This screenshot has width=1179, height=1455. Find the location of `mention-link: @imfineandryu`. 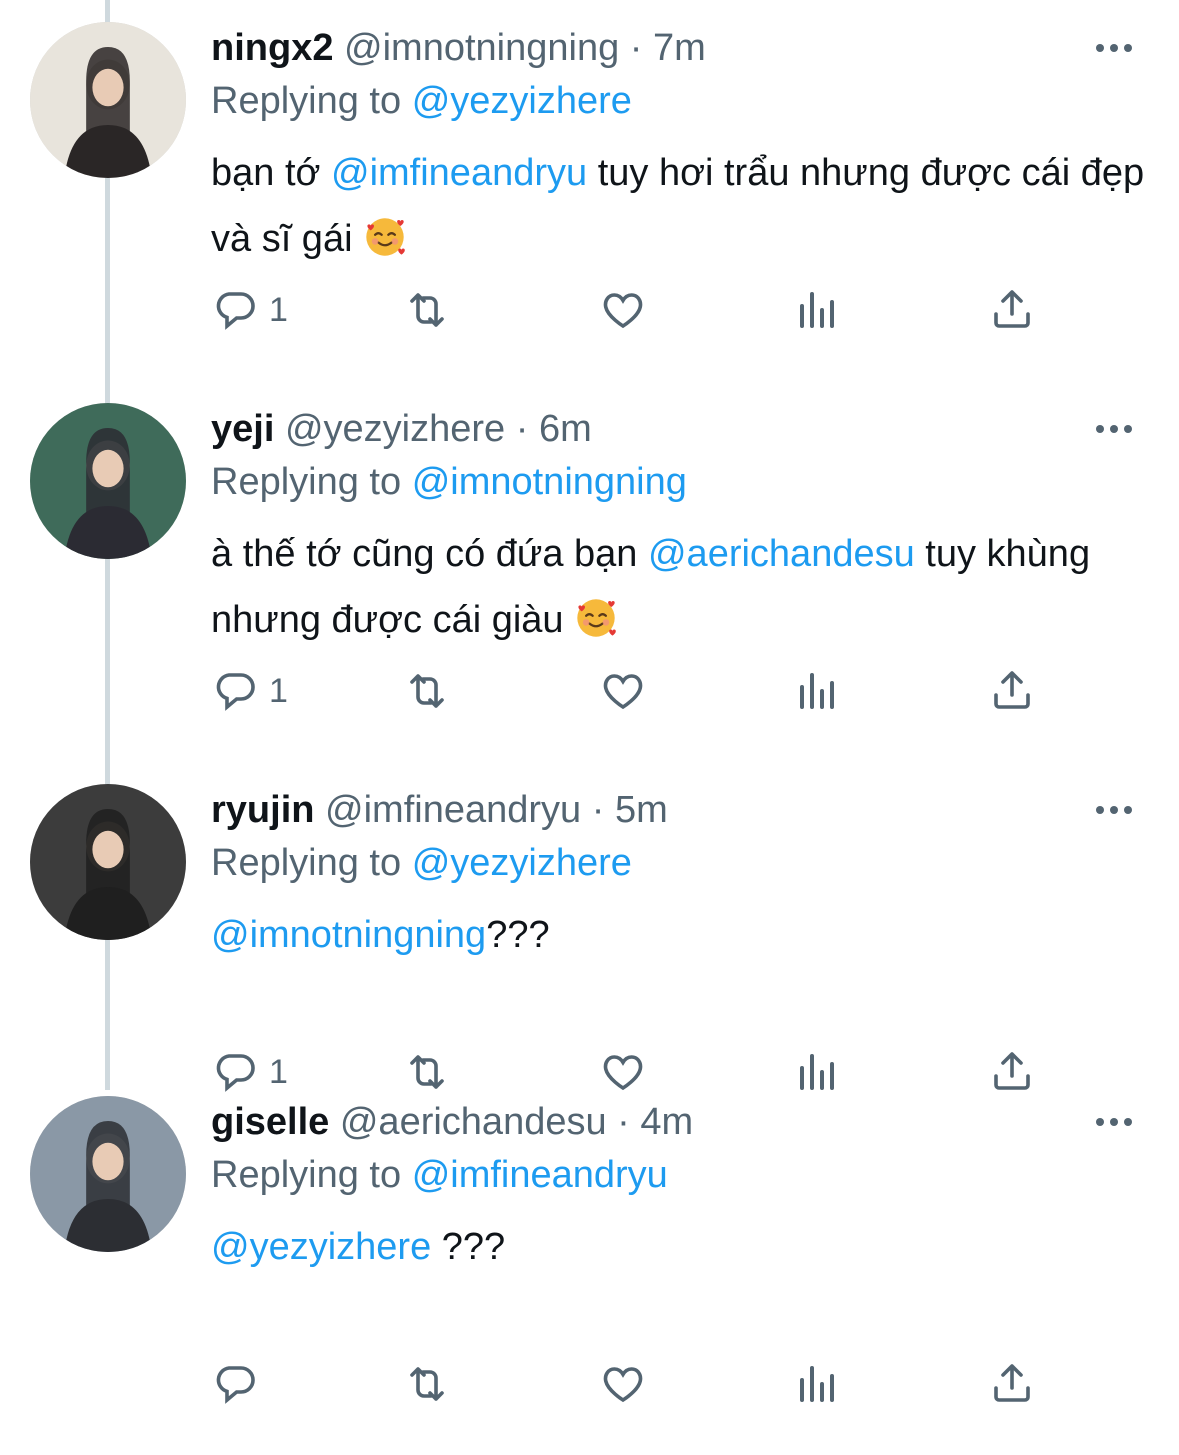

mention-link: @imfineandryu is located at coordinates (459, 173).